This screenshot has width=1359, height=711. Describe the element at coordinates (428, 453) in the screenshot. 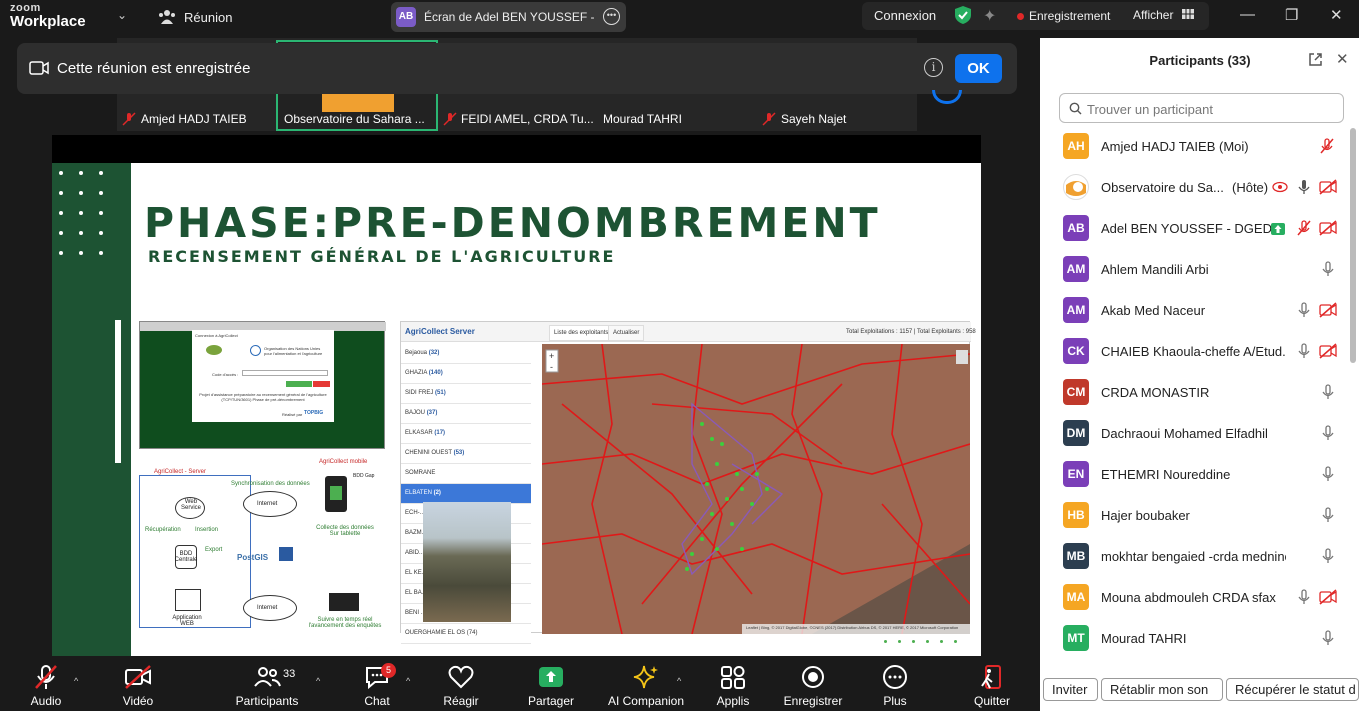

I see `map-list-item-name: CHENINI OUEST` at that location.